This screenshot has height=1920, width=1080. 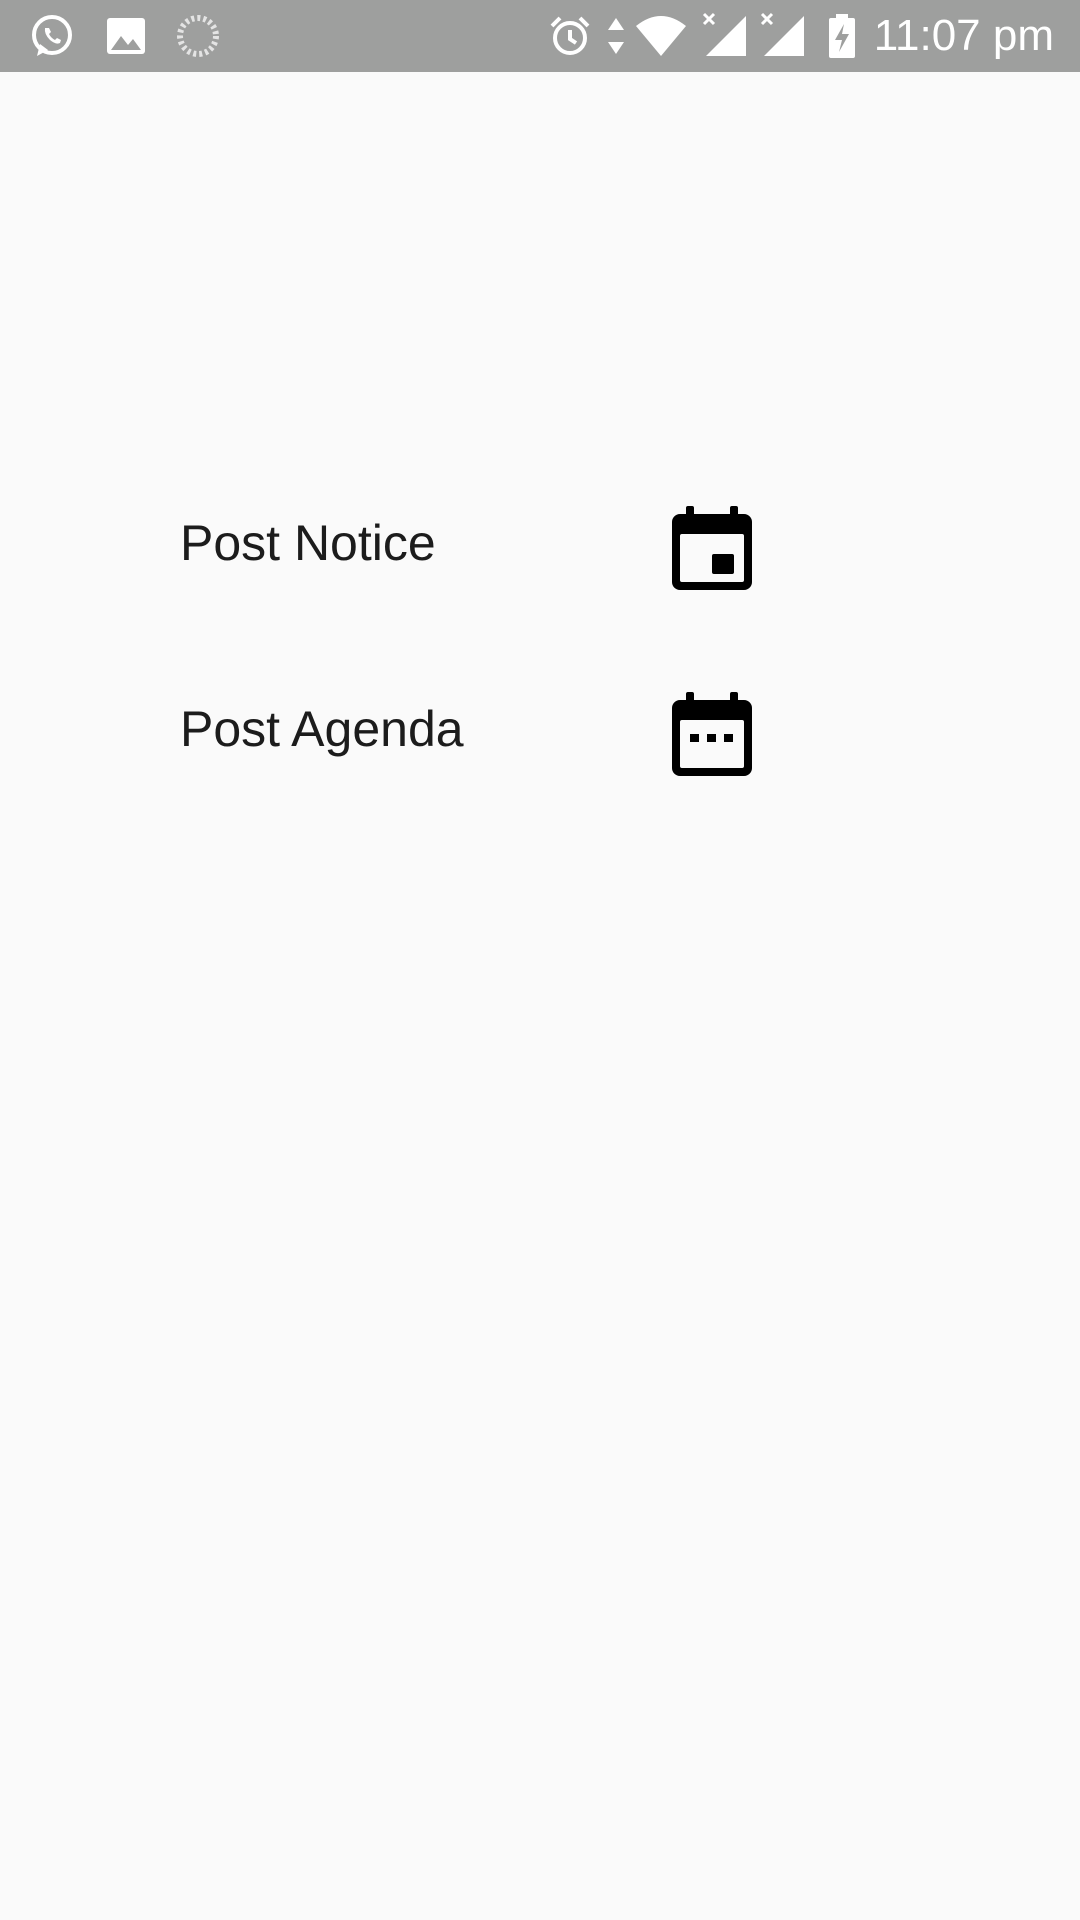 What do you see at coordinates (712, 734) in the screenshot?
I see `calendar-dots-icon` at bounding box center [712, 734].